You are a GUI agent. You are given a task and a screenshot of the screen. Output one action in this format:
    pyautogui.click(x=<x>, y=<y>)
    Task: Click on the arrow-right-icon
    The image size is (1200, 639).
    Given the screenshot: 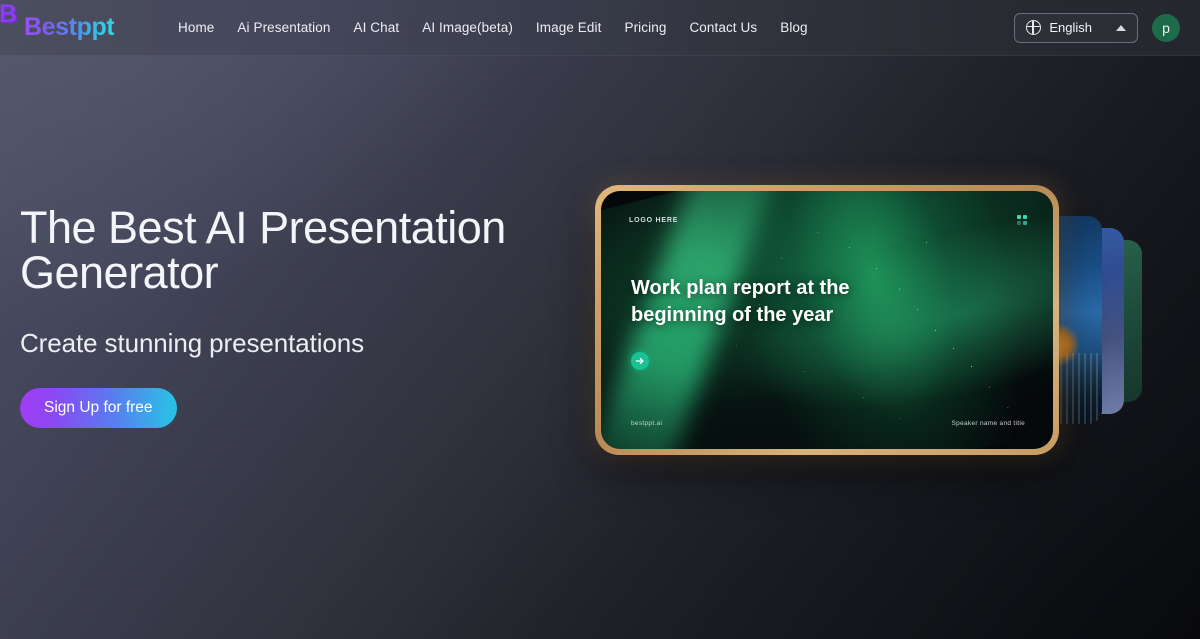 What is the action you would take?
    pyautogui.click(x=640, y=361)
    